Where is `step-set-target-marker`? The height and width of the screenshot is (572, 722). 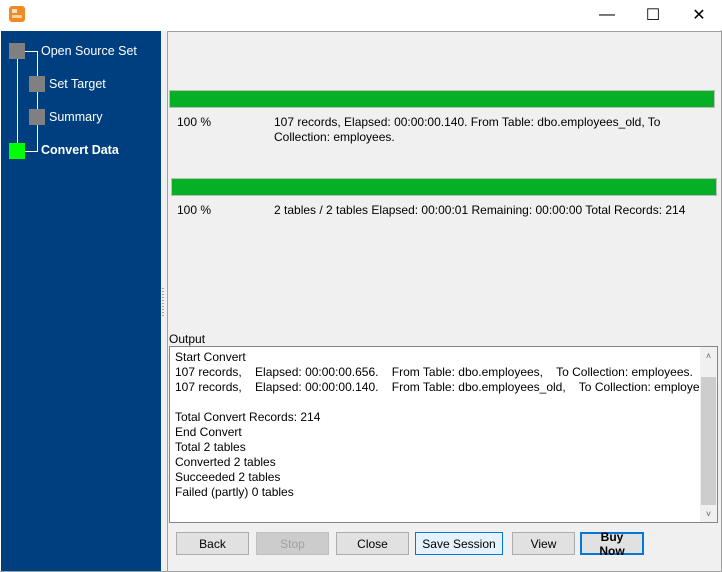
step-set-target-marker is located at coordinates (37, 84).